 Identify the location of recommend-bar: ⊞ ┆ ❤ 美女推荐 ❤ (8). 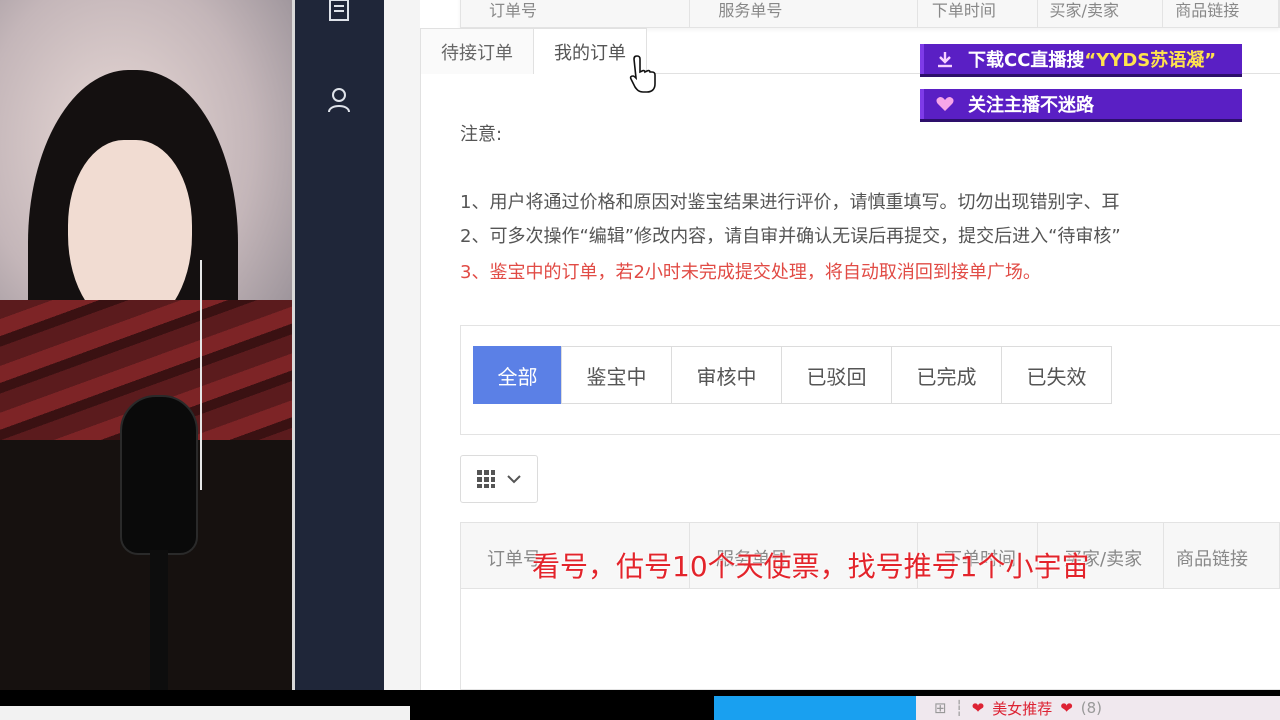
(1098, 708).